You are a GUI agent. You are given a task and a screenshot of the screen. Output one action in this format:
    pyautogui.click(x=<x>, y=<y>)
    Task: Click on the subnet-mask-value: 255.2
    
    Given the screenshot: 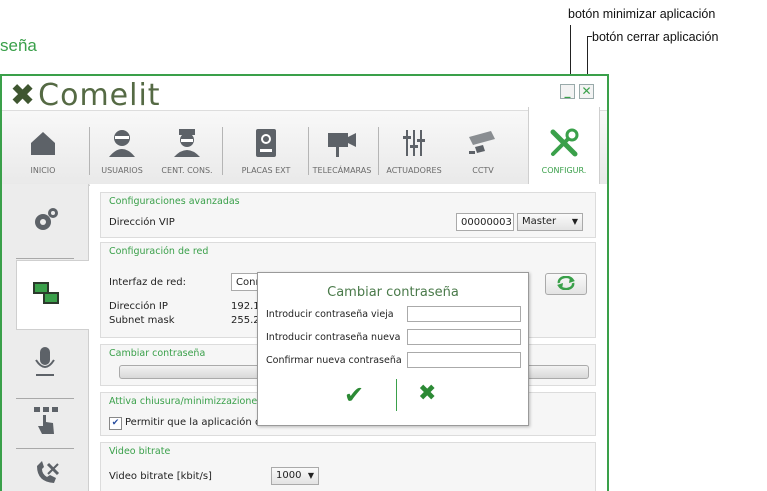 What is the action you would take?
    pyautogui.click(x=245, y=320)
    